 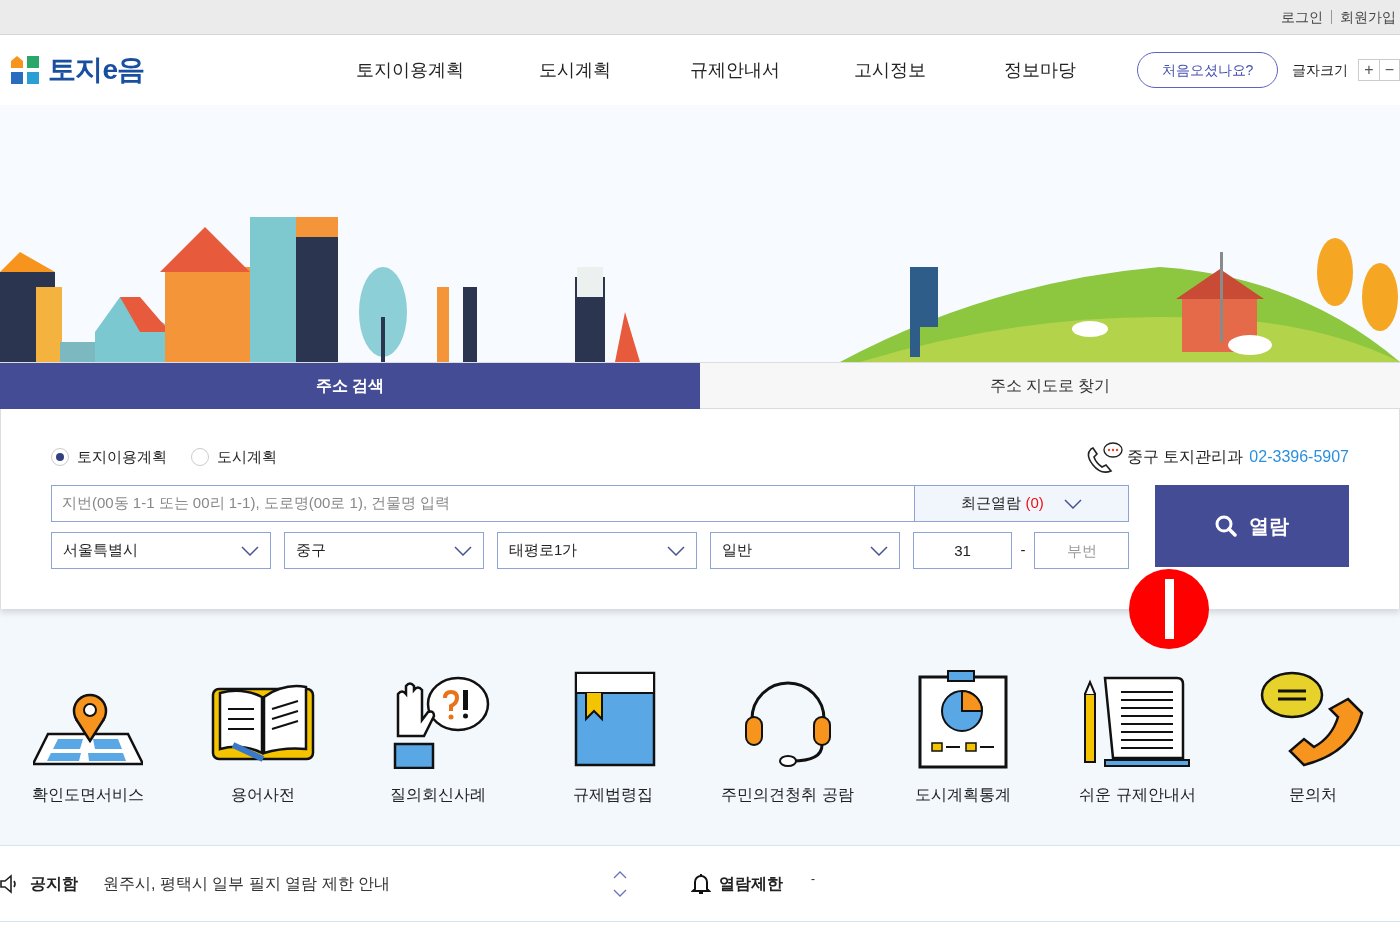 I want to click on address-search-field: 지번(00동 1-1 또는 00리 1-1), 도로명(00로 1), 건물명 입력, so click(x=482, y=503).